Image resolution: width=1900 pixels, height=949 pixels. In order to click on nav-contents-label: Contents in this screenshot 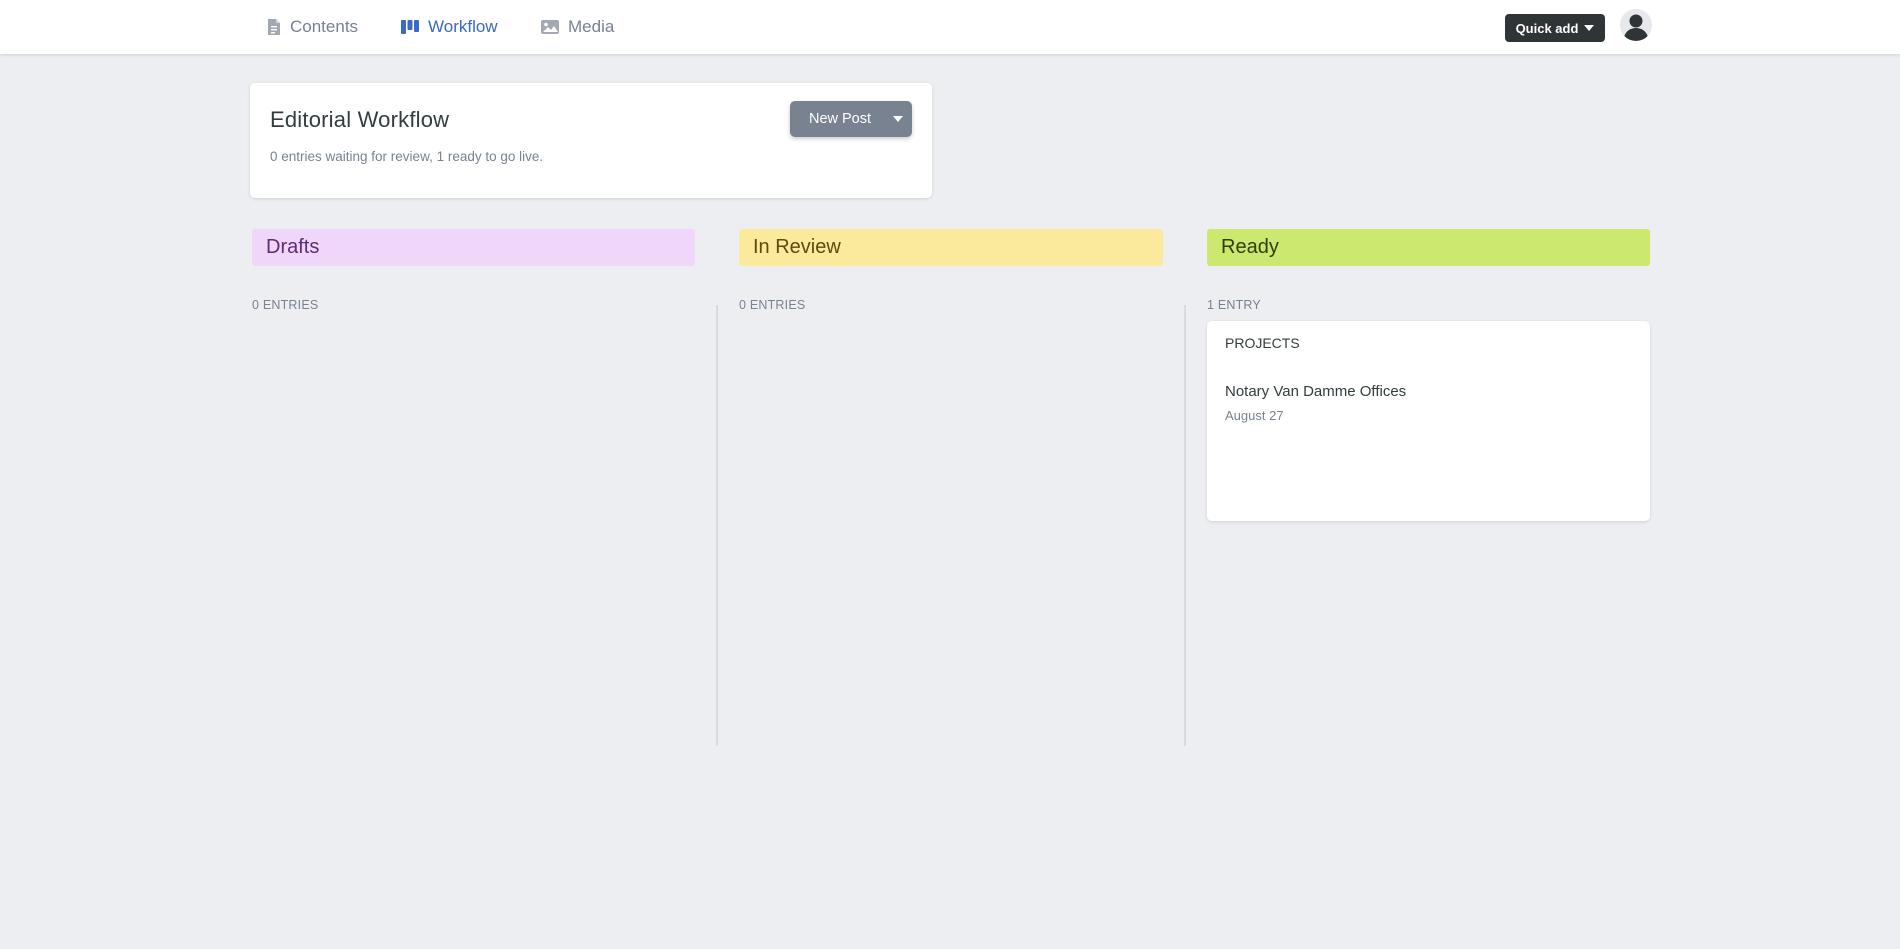, I will do `click(324, 26)`.